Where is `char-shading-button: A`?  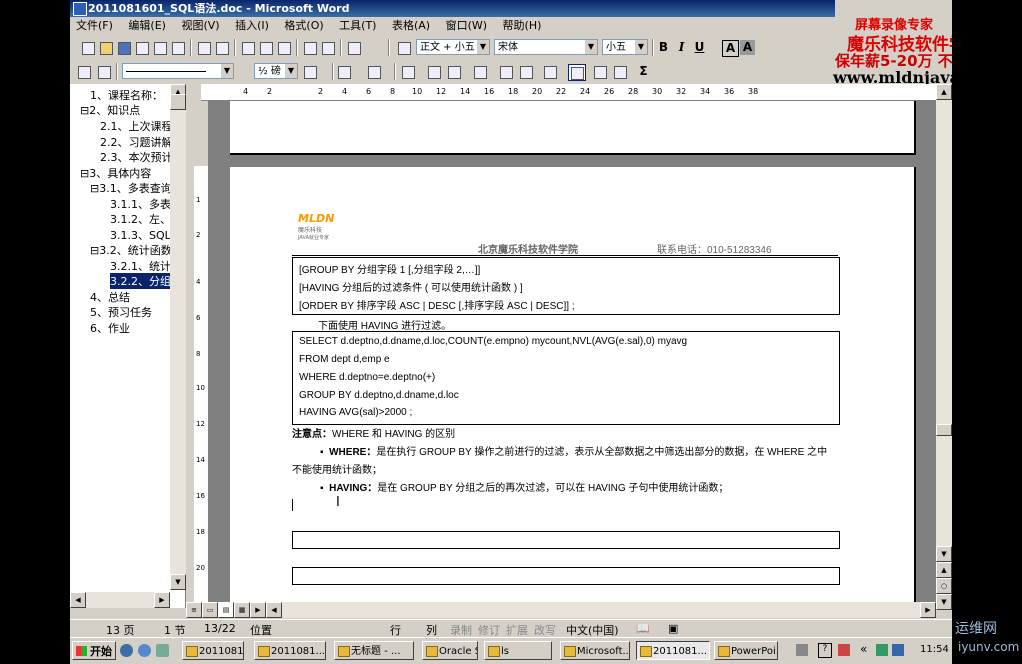
char-shading-button: A is located at coordinates (747, 47).